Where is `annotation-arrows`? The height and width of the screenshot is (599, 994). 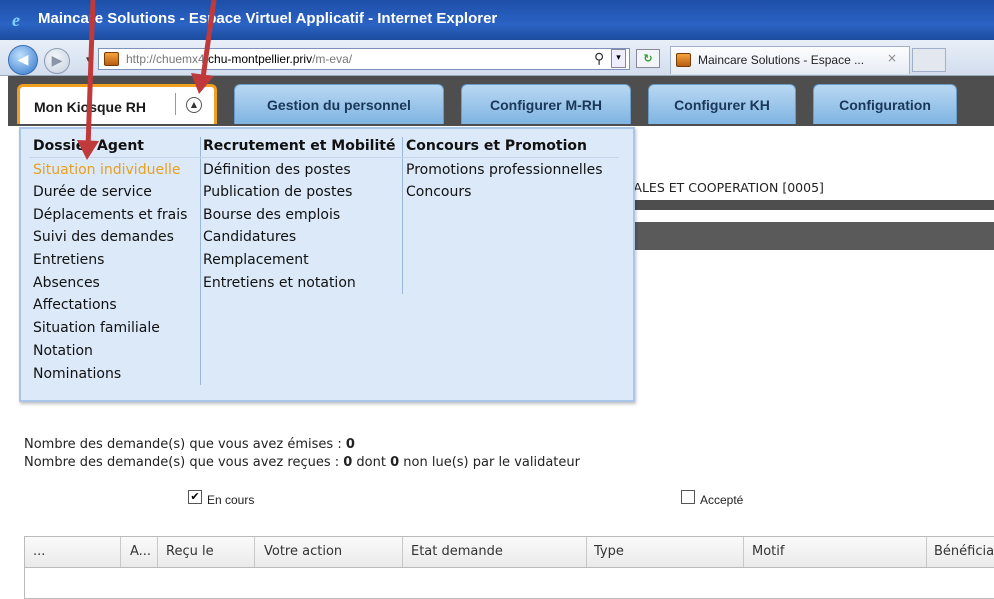
annotation-arrows is located at coordinates (147, 80).